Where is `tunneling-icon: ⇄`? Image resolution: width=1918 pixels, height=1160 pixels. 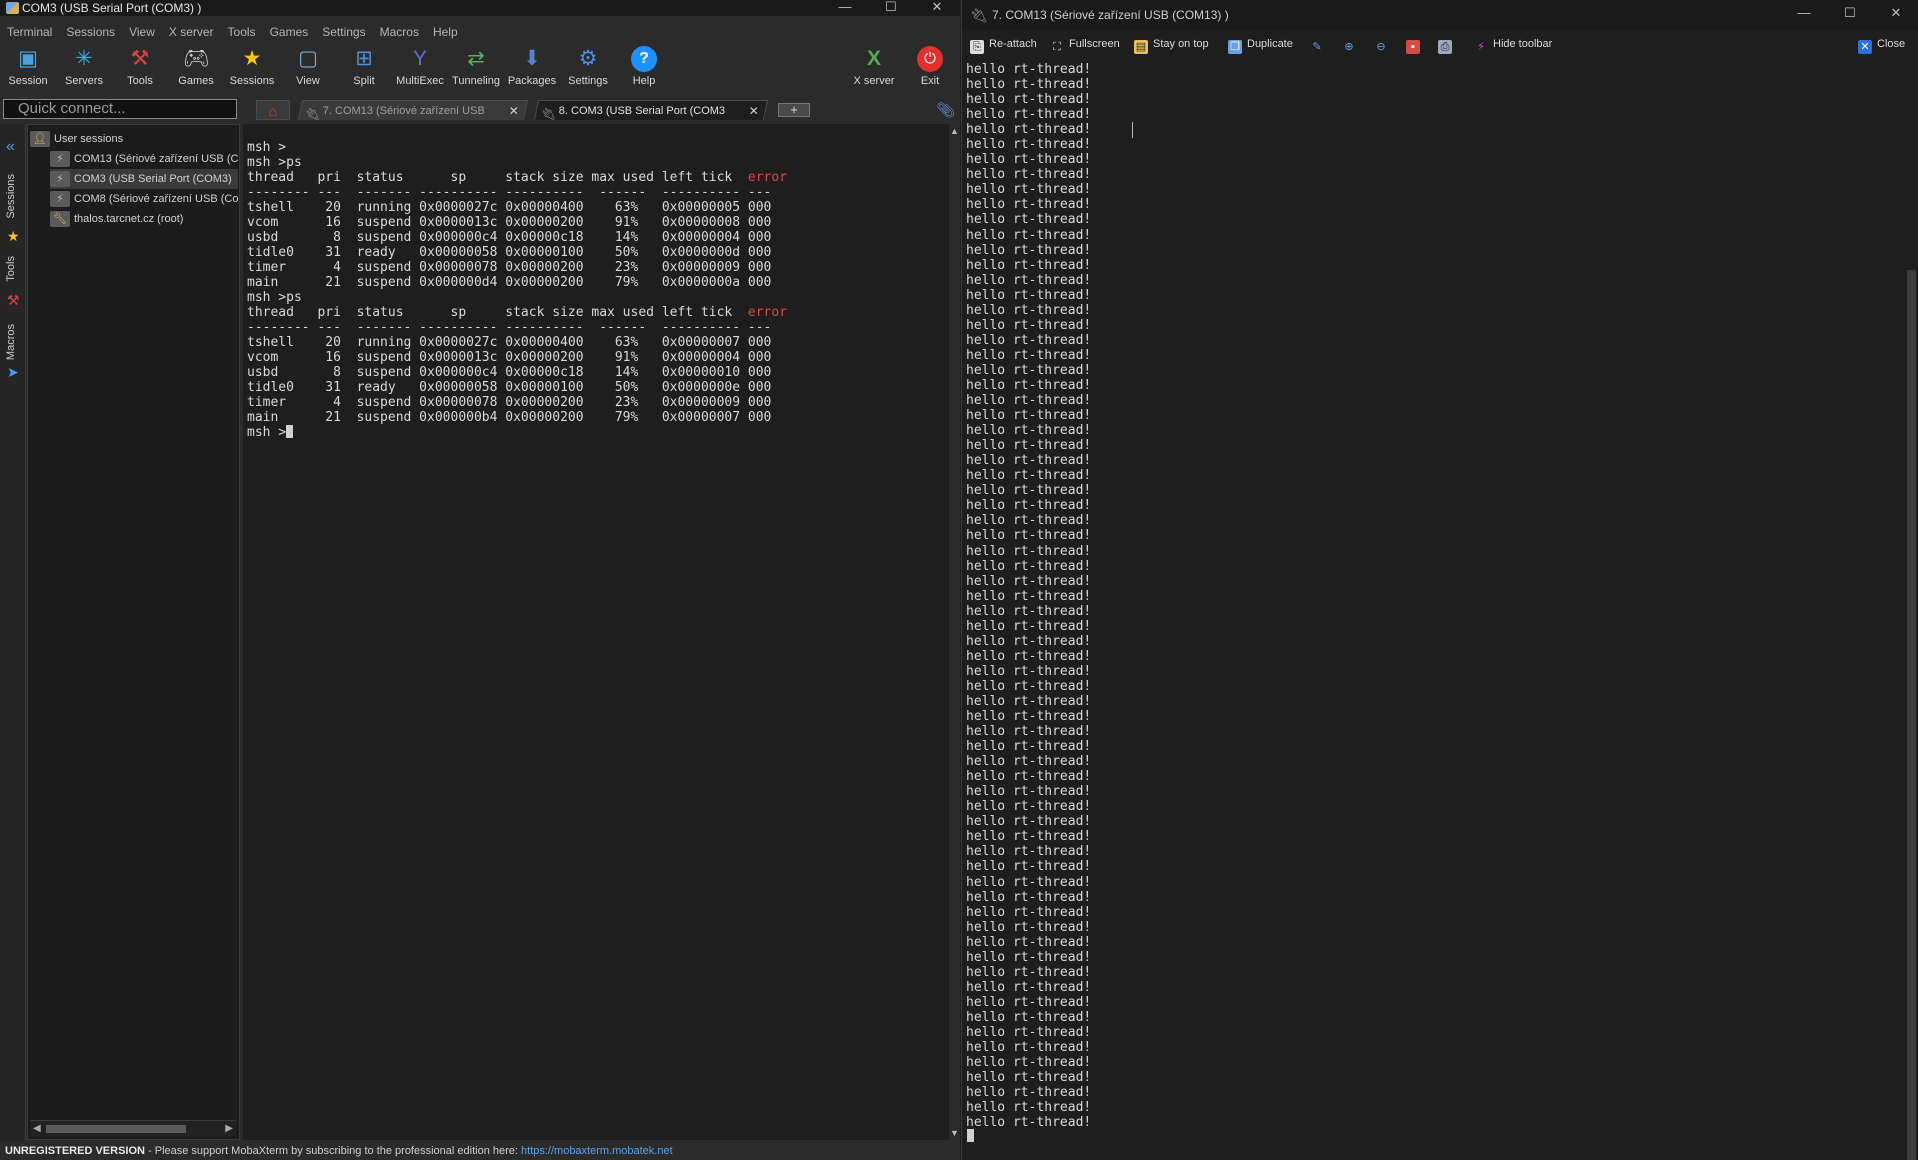 tunneling-icon: ⇄ is located at coordinates (476, 58).